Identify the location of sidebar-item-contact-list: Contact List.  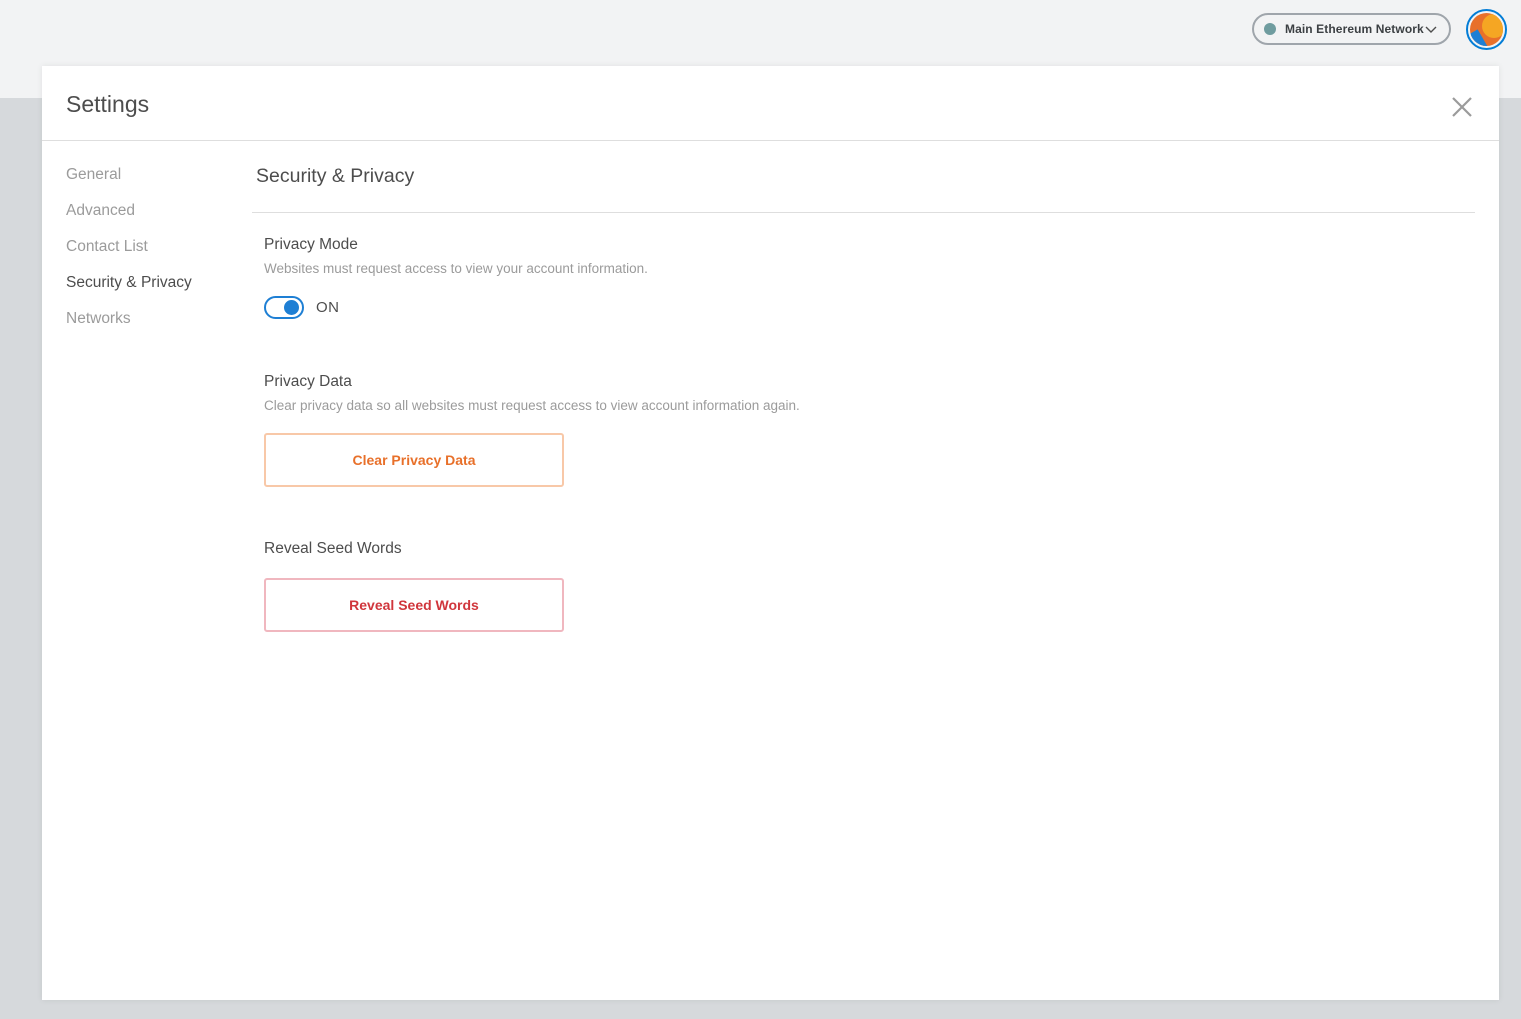
(156, 254).